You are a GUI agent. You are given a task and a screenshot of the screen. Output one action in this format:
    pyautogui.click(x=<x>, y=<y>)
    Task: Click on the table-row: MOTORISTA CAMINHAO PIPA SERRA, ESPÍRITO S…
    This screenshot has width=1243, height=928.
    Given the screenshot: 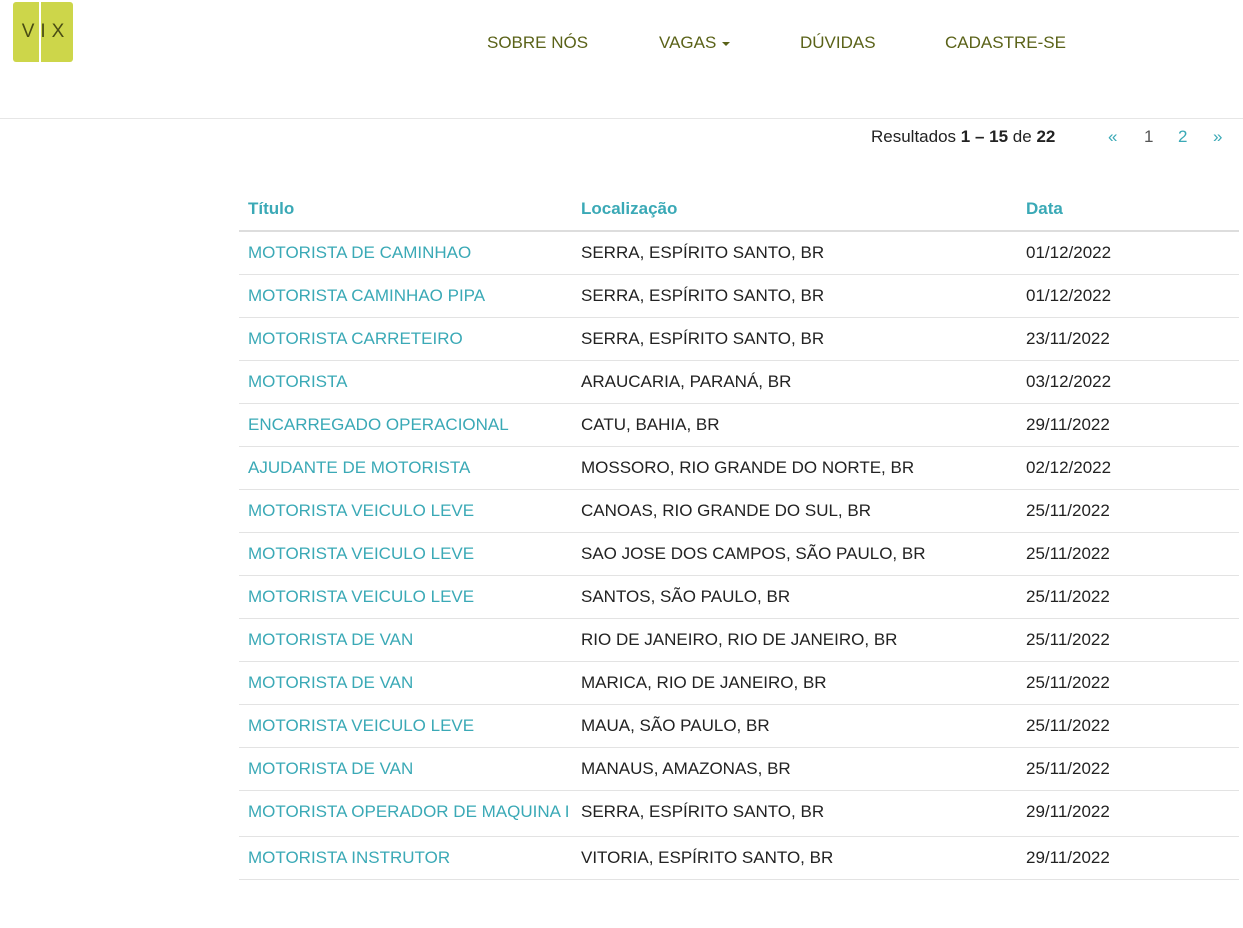 What is the action you would take?
    pyautogui.click(x=739, y=296)
    